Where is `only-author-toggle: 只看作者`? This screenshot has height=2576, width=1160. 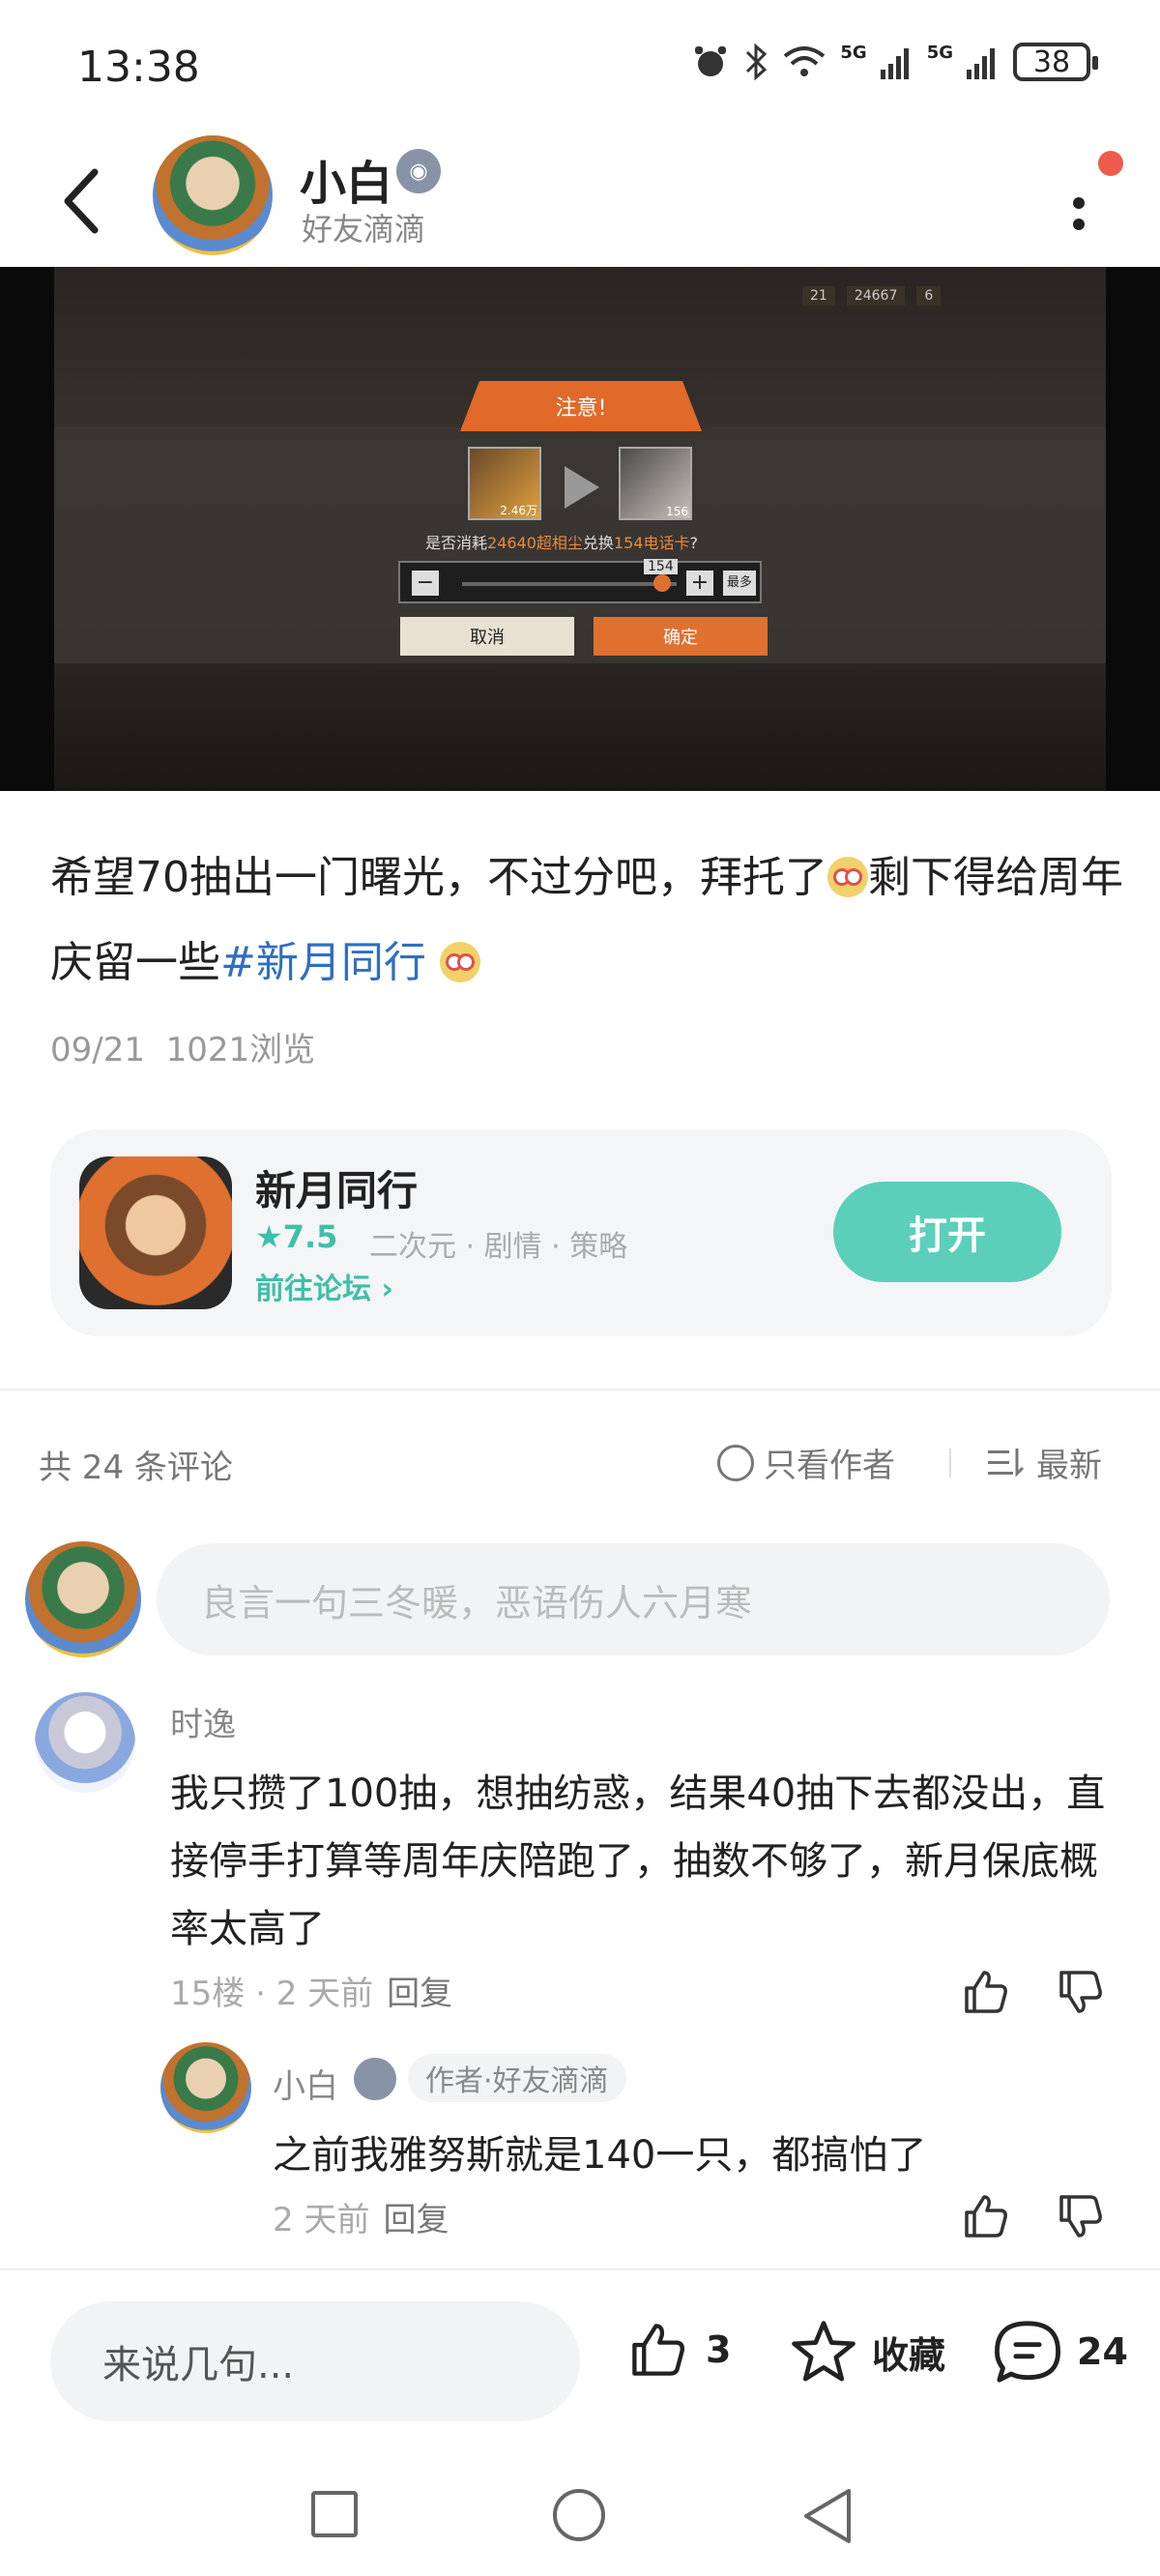 only-author-toggle: 只看作者 is located at coordinates (806, 1462).